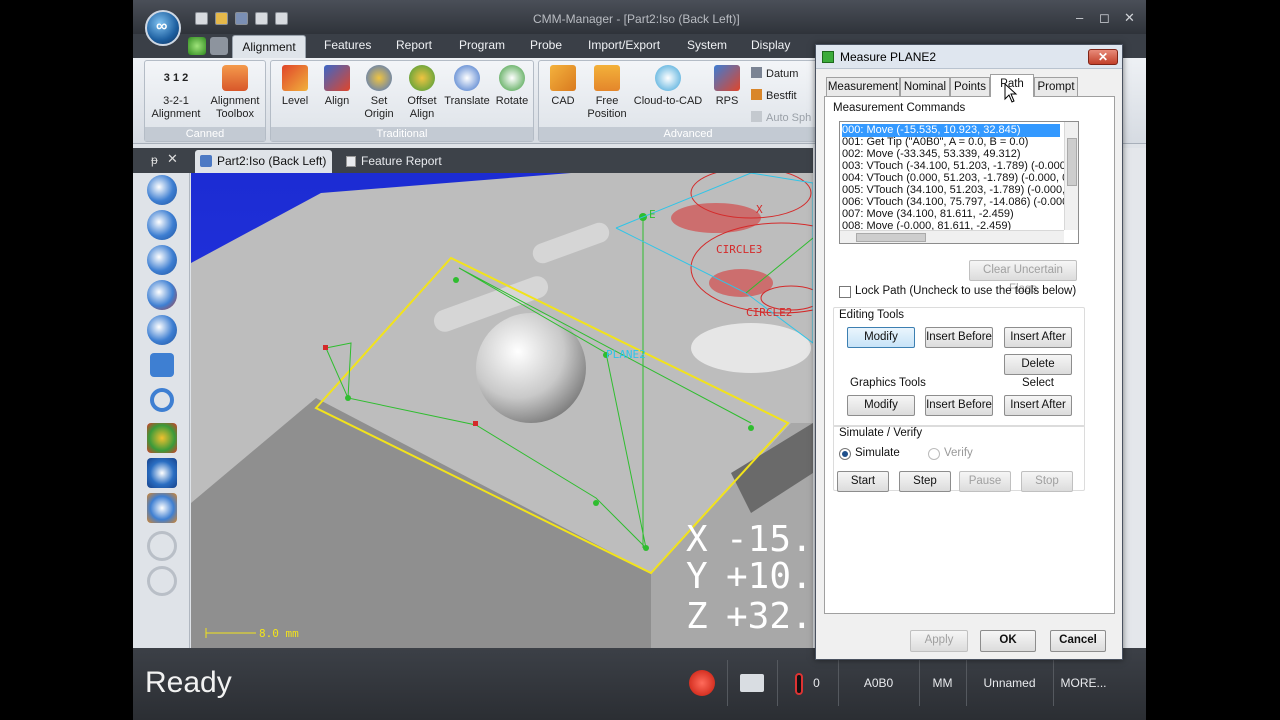 The height and width of the screenshot is (720, 1280). What do you see at coordinates (546, 45) in the screenshot?
I see `tab-probe: Probe` at bounding box center [546, 45].